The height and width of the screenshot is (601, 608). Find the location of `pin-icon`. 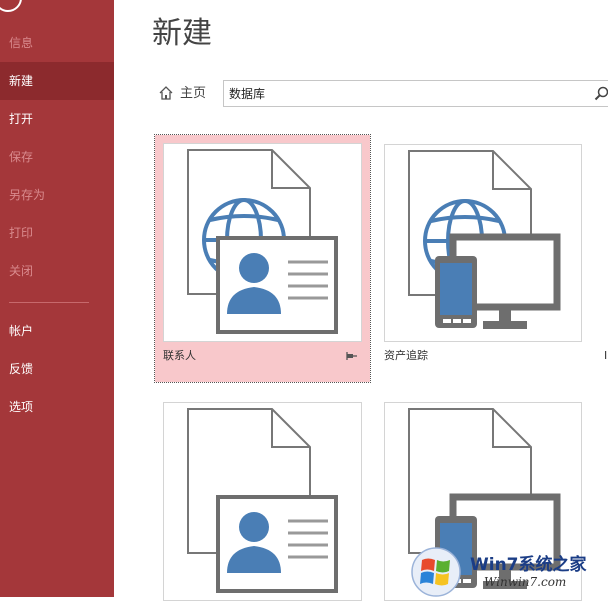

pin-icon is located at coordinates (352, 356).